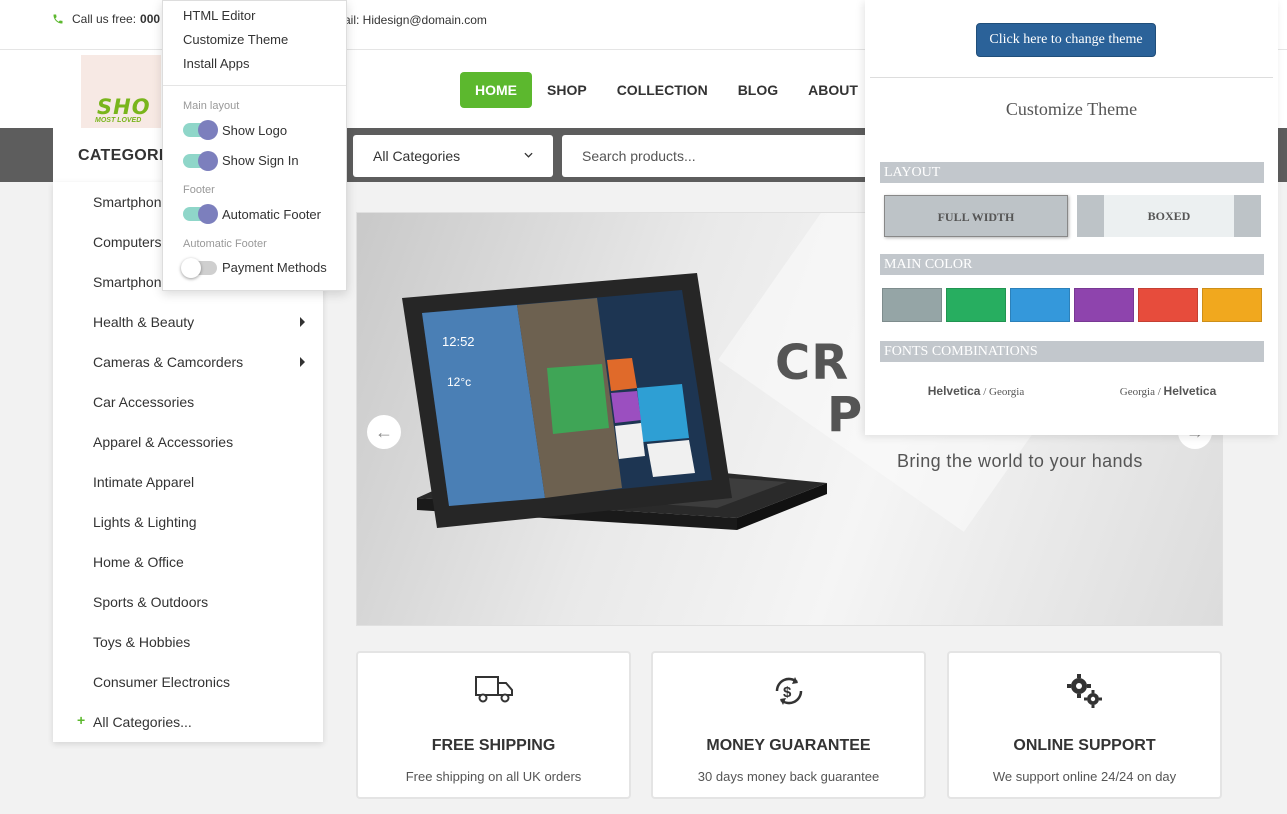  What do you see at coordinates (788, 745) in the screenshot?
I see `feature-title: MONEY GUARANTEE` at bounding box center [788, 745].